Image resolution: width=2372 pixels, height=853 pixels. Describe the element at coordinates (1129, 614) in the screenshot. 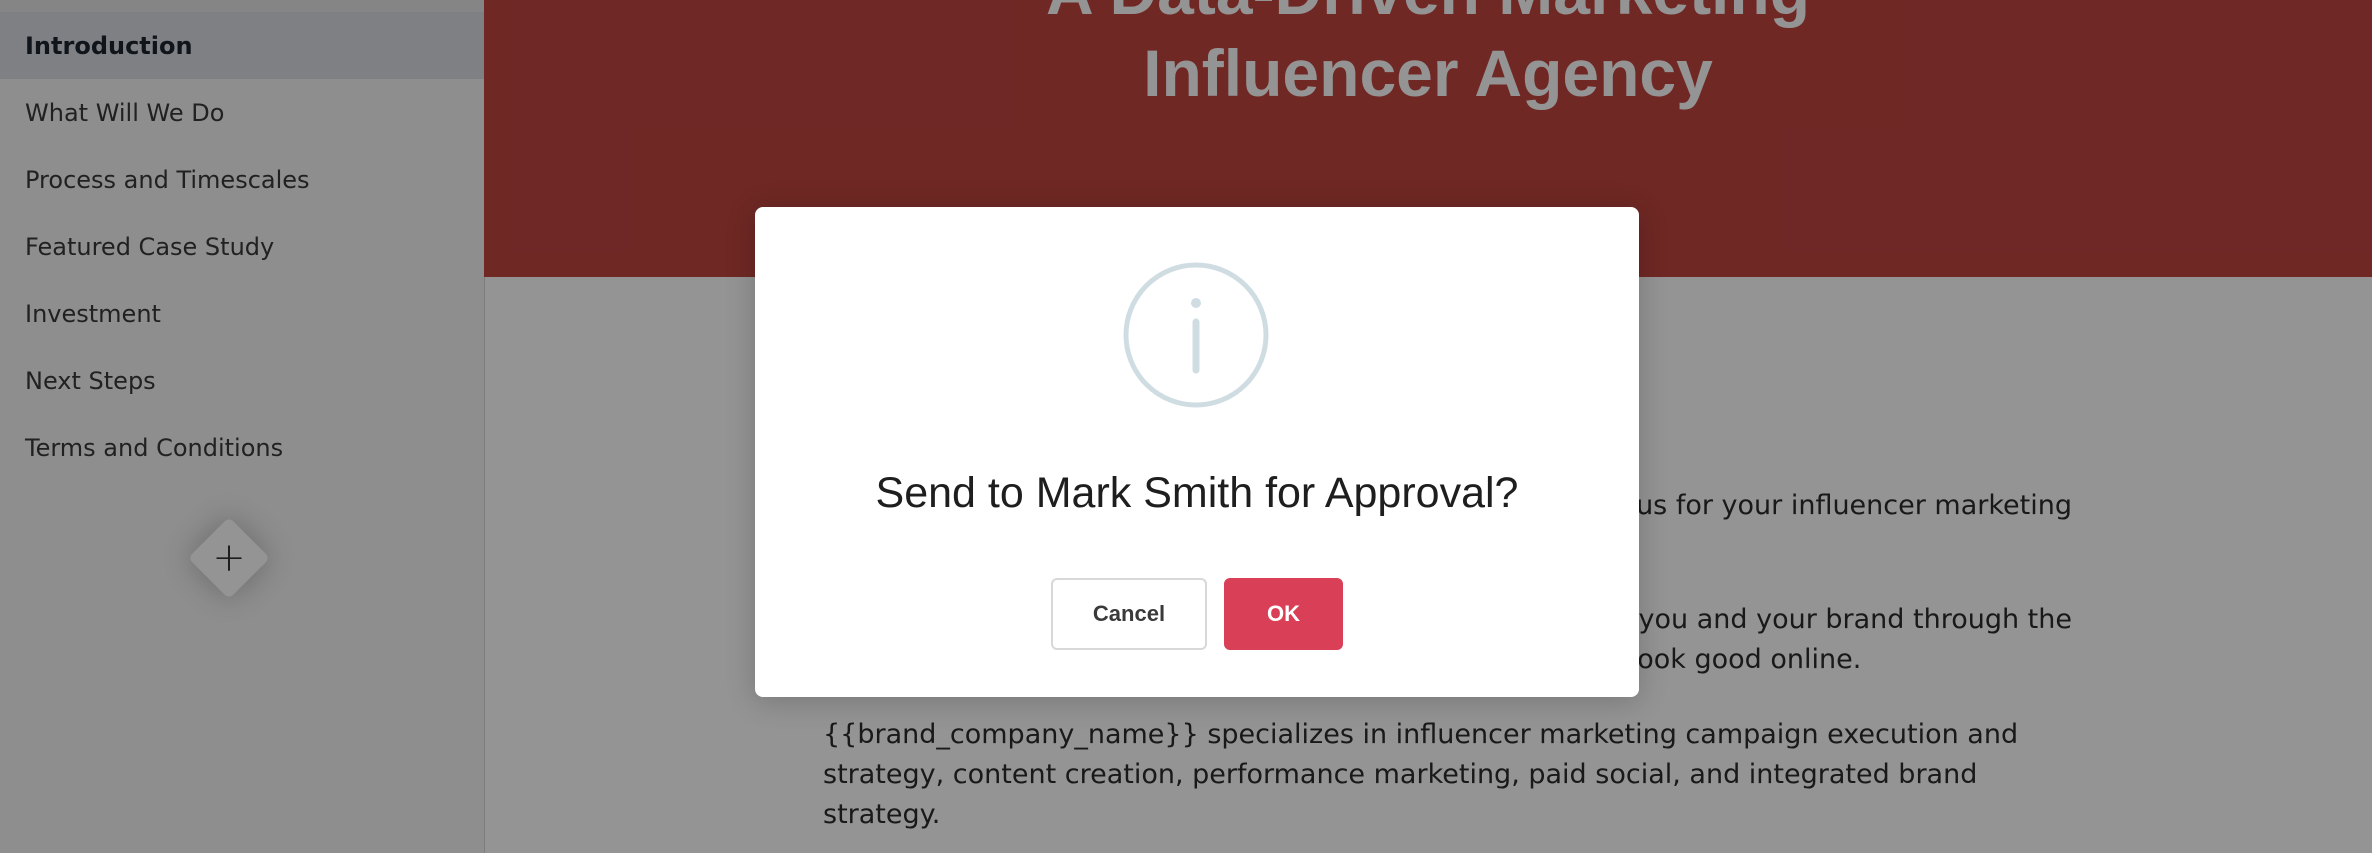

I see `cancel-button: Cancel` at that location.